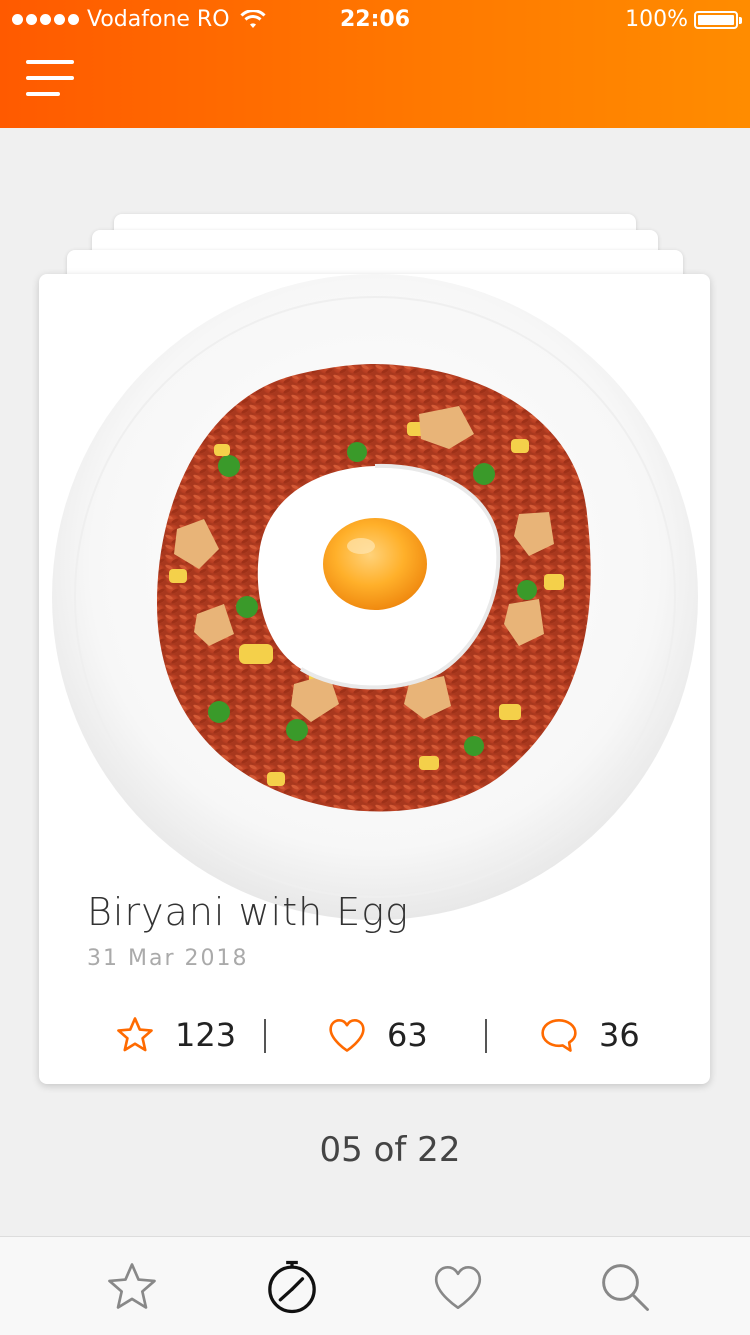 This screenshot has width=750, height=1335. I want to click on tab-likes, so click(458, 1287).